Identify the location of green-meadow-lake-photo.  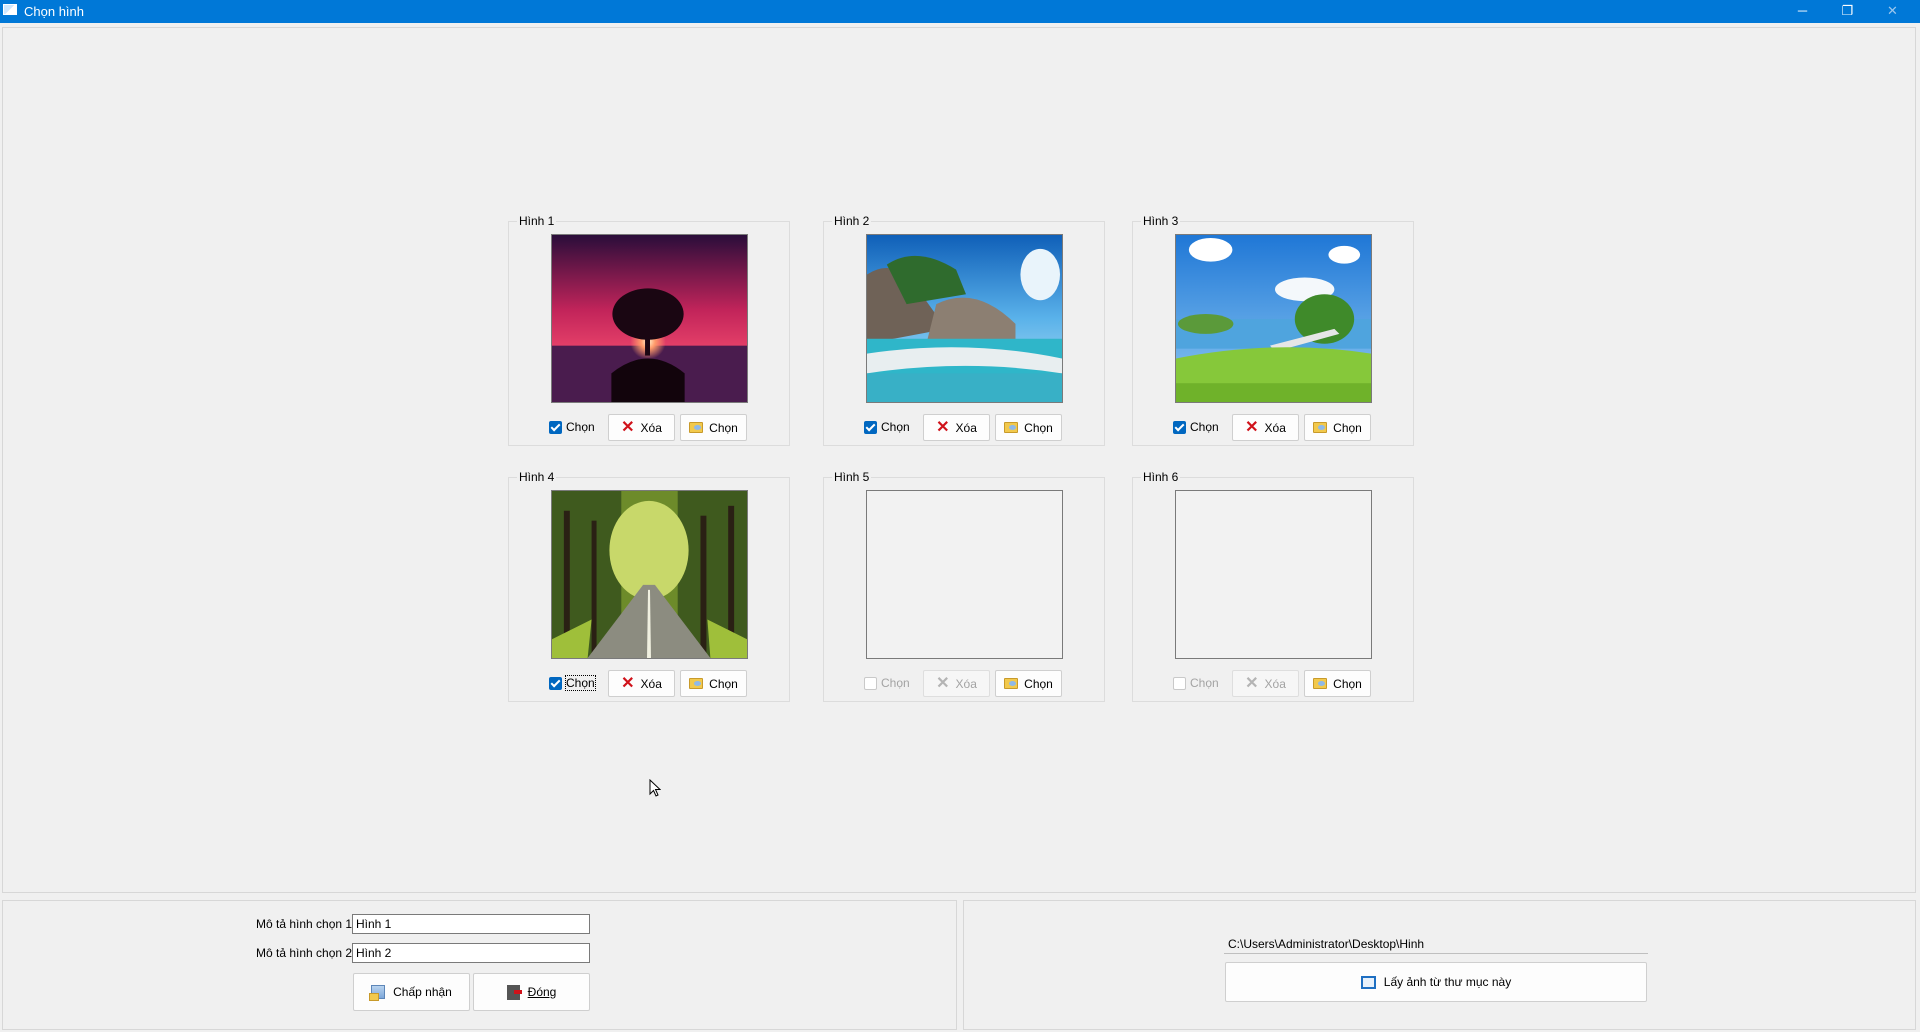
(1273, 318).